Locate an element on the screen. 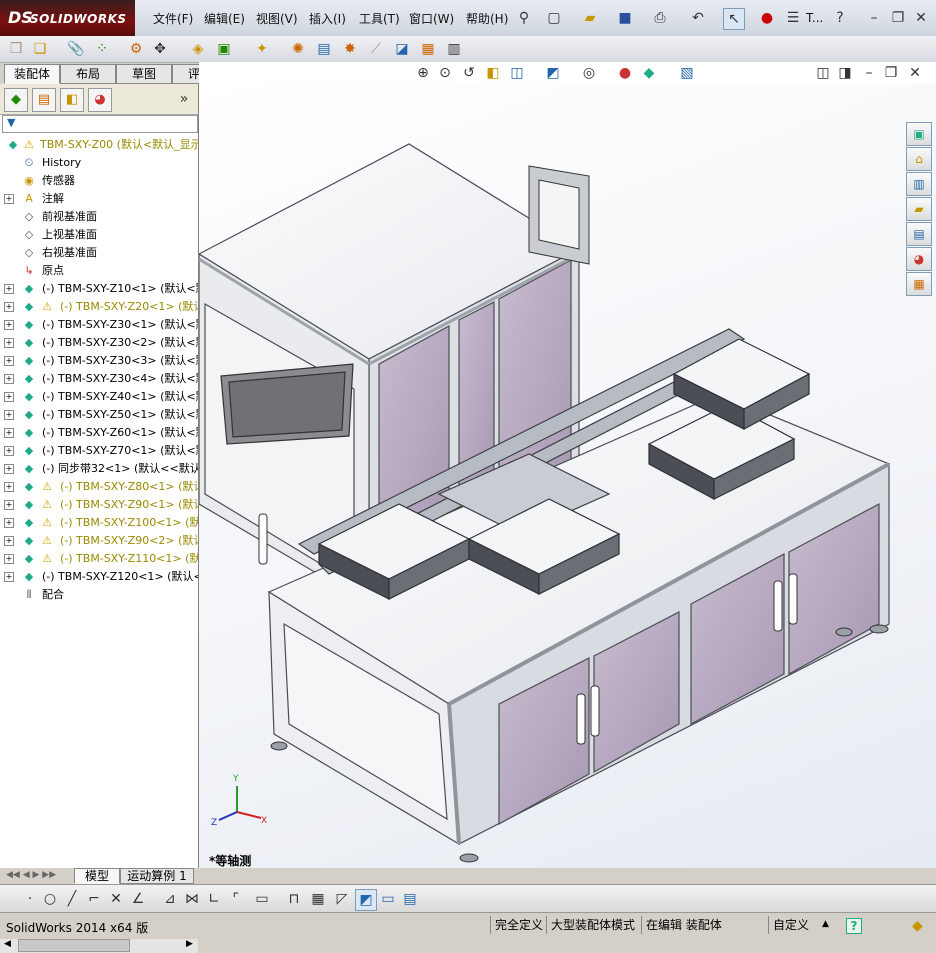 Image resolution: width=936 pixels, height=953 pixels. menu-help: 帮助(H) is located at coordinates (487, 18).